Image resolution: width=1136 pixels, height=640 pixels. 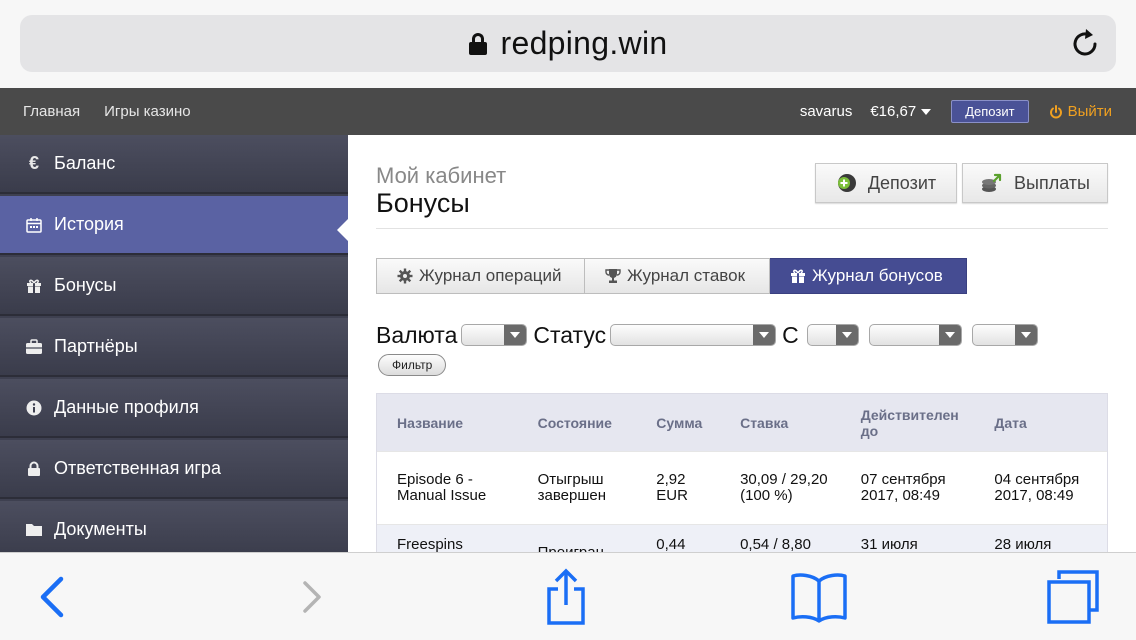 I want to click on currency-select, so click(x=494, y=335).